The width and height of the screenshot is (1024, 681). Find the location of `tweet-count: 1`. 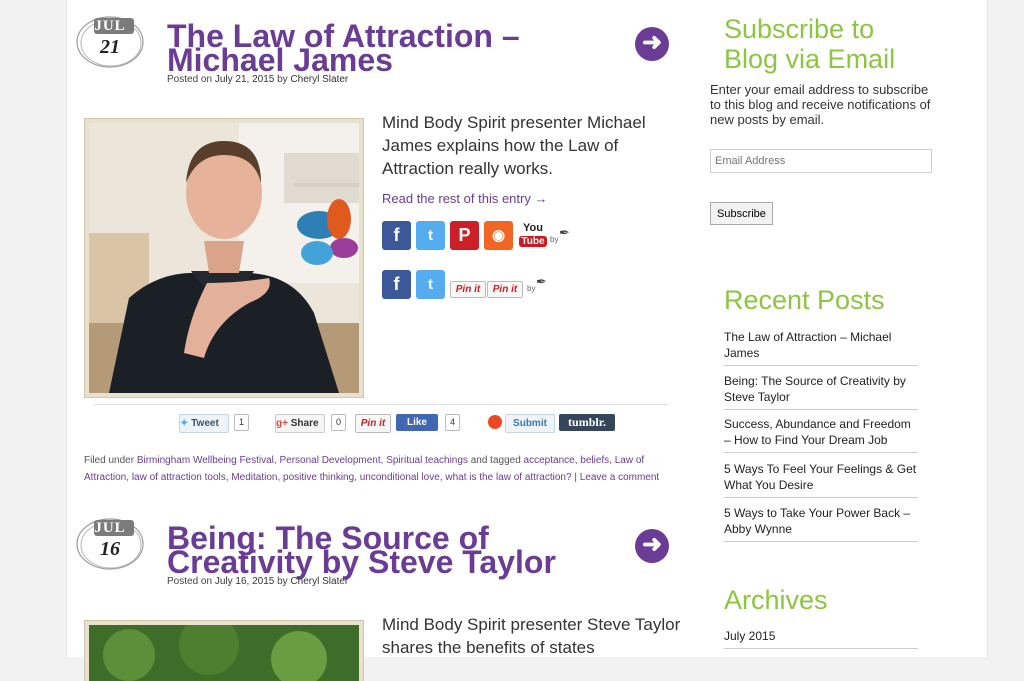

tweet-count: 1 is located at coordinates (242, 422).